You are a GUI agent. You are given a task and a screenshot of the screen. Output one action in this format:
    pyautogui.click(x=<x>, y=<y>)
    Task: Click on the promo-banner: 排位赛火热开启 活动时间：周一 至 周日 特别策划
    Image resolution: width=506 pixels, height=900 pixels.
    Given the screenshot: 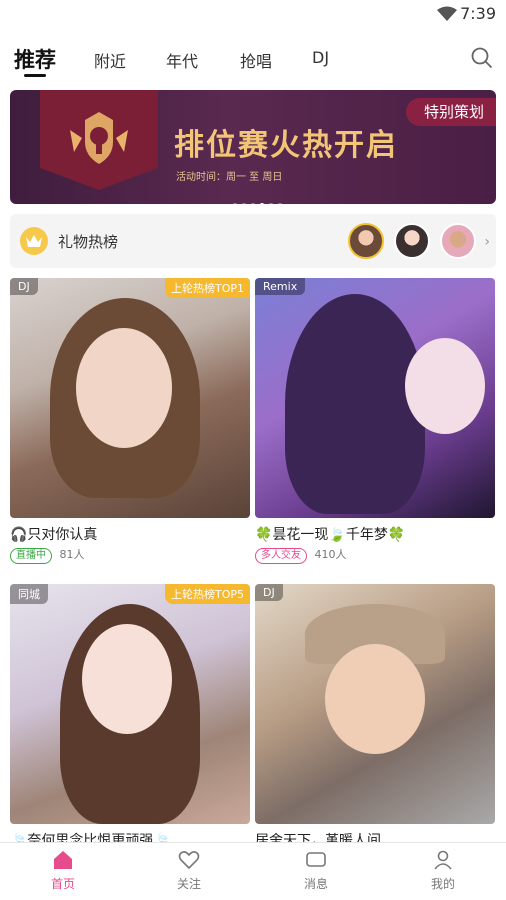 What is the action you would take?
    pyautogui.click(x=253, y=147)
    